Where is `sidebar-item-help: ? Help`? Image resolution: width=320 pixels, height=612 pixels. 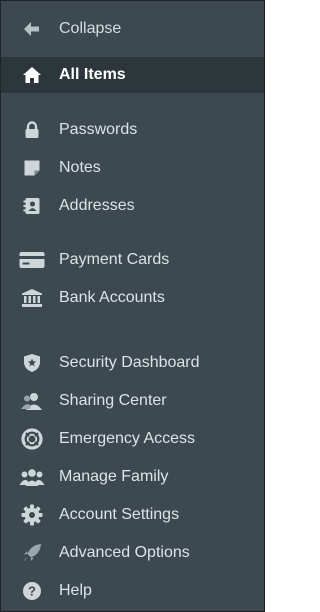 sidebar-item-help: ? Help is located at coordinates (132, 591).